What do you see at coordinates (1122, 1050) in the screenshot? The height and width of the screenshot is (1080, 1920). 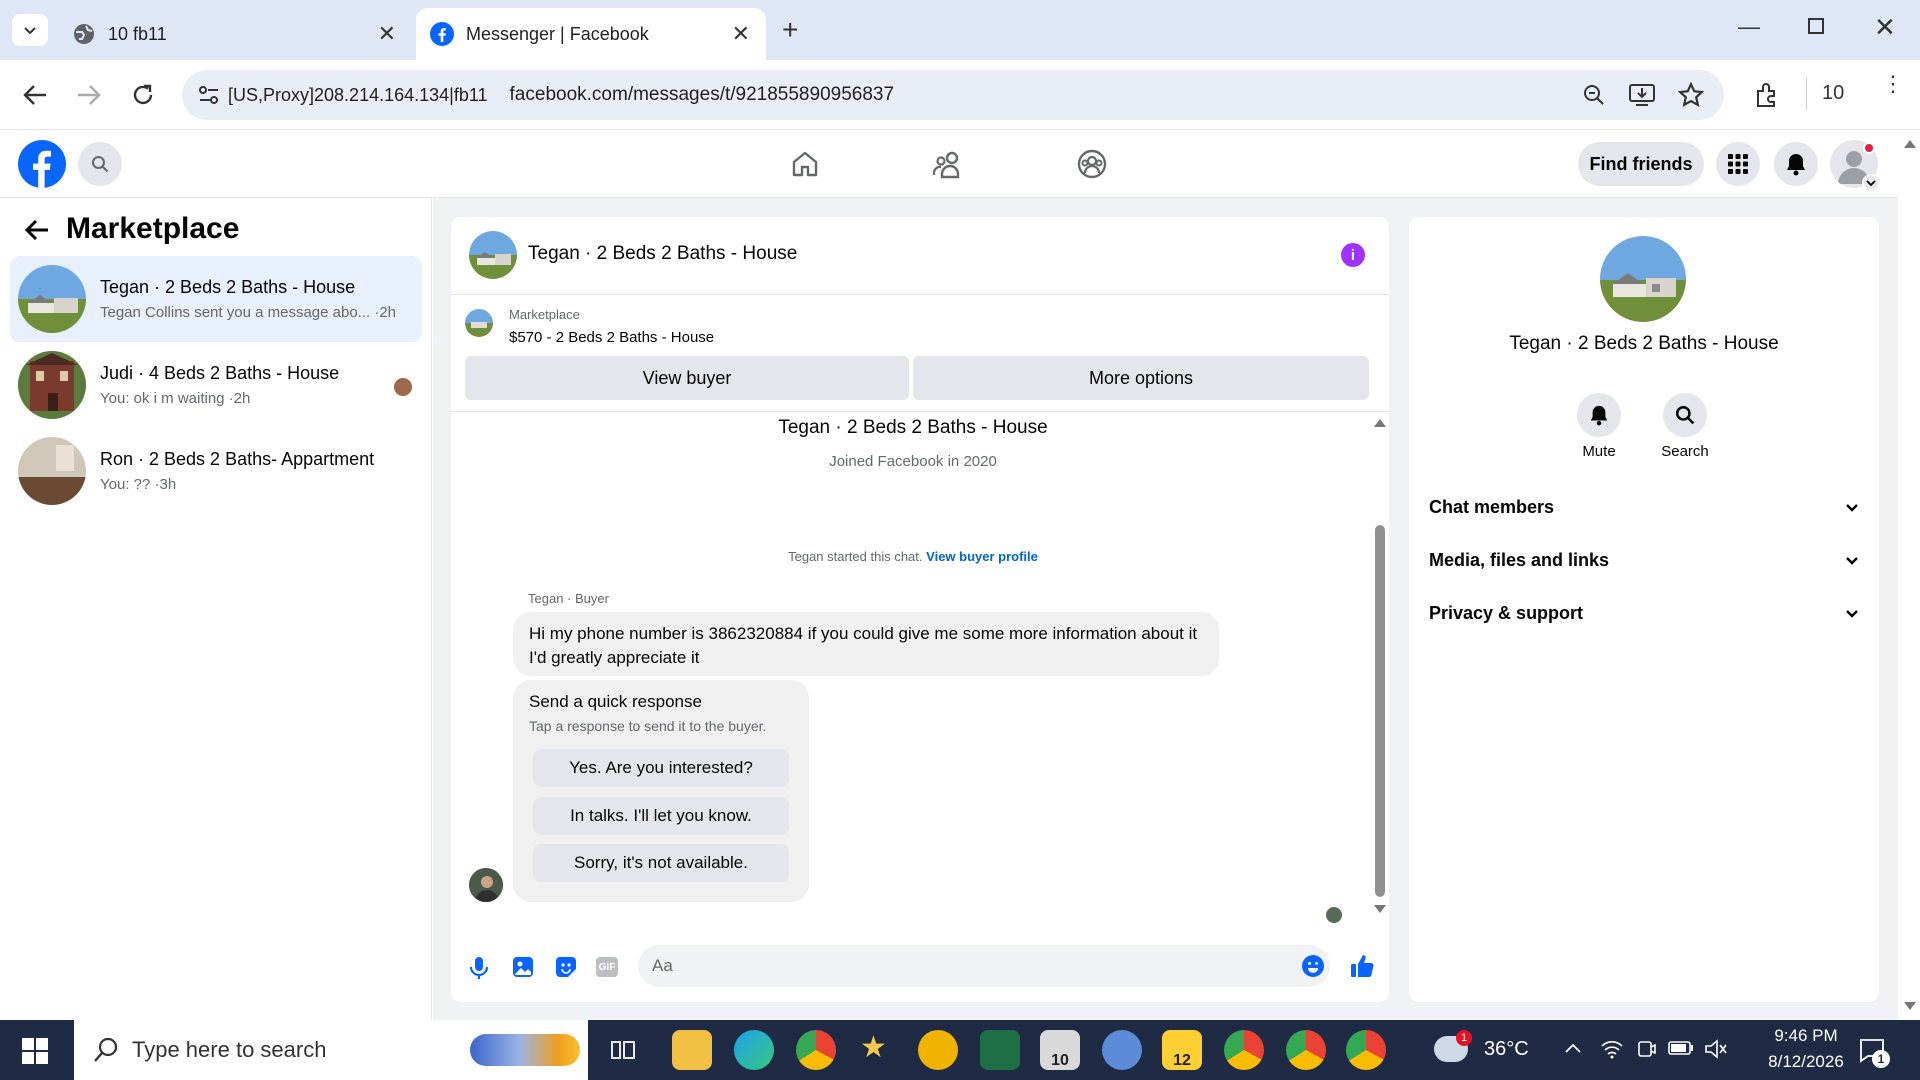 I see `profile-app-icon` at bounding box center [1122, 1050].